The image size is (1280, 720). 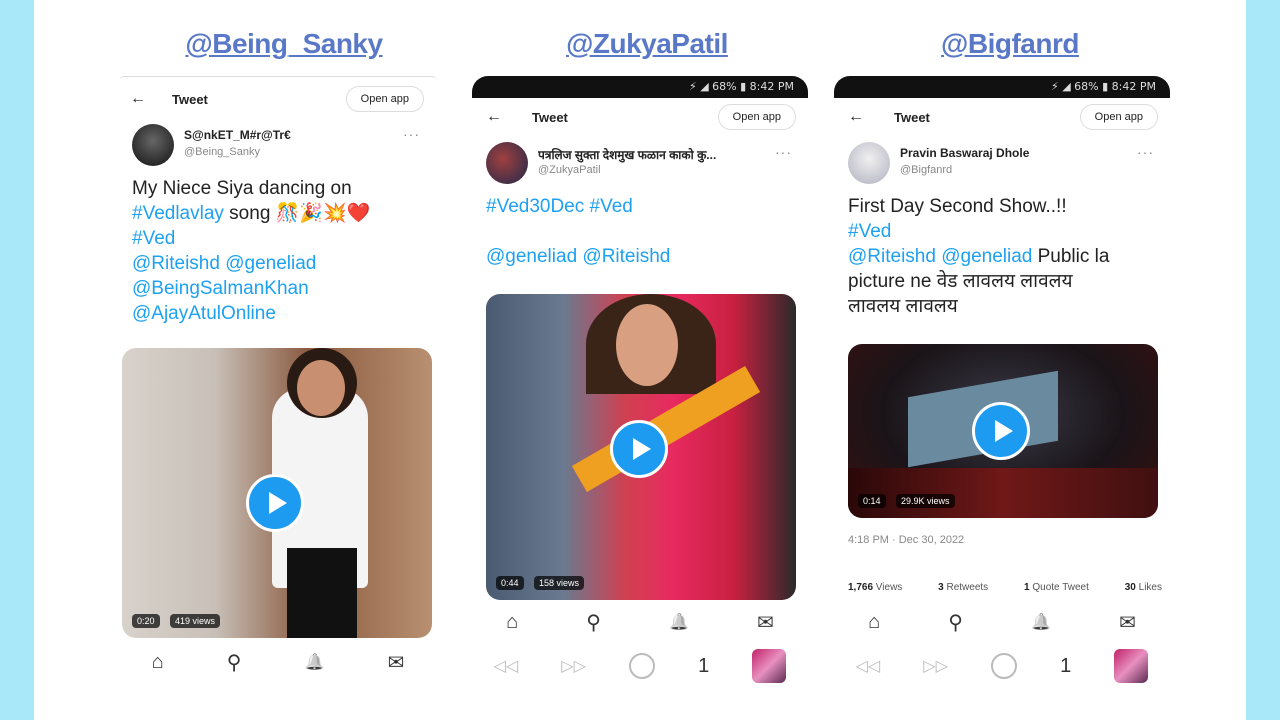 I want to click on tweet-line: First Day Second Show..!!, so click(x=1003, y=206).